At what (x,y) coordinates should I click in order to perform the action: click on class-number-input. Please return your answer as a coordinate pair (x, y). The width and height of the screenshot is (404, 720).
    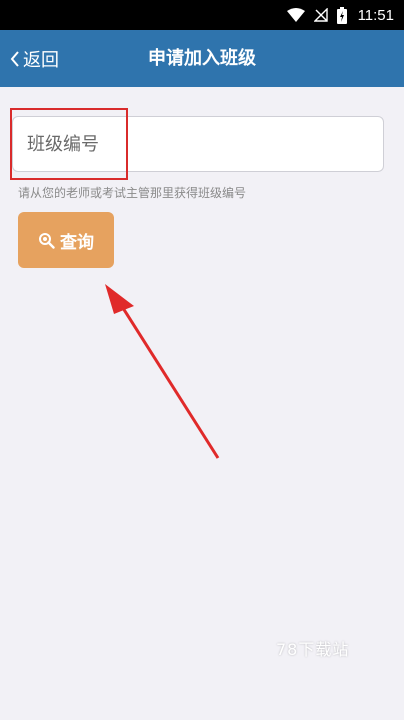
    Looking at the image, I should click on (198, 144).